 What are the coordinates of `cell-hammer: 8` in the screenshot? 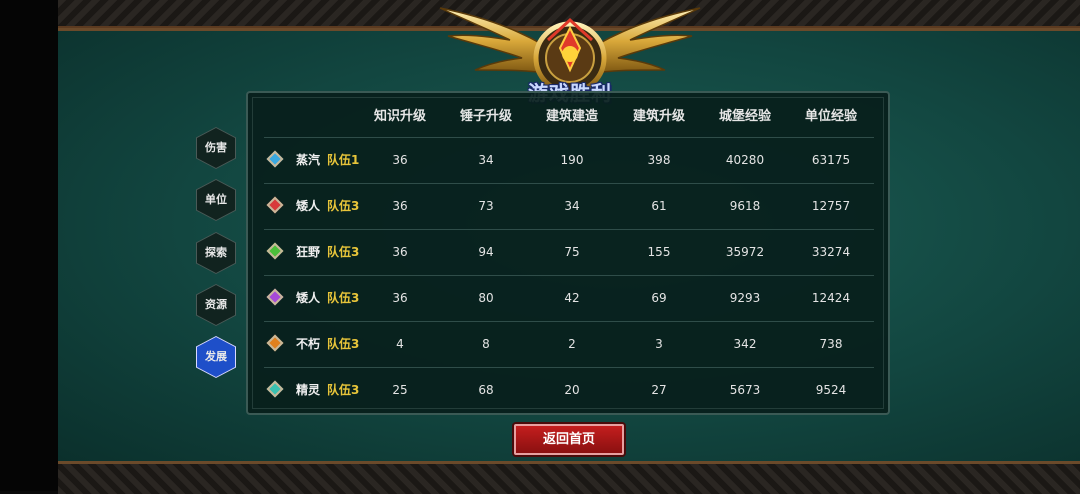 It's located at (486, 344).